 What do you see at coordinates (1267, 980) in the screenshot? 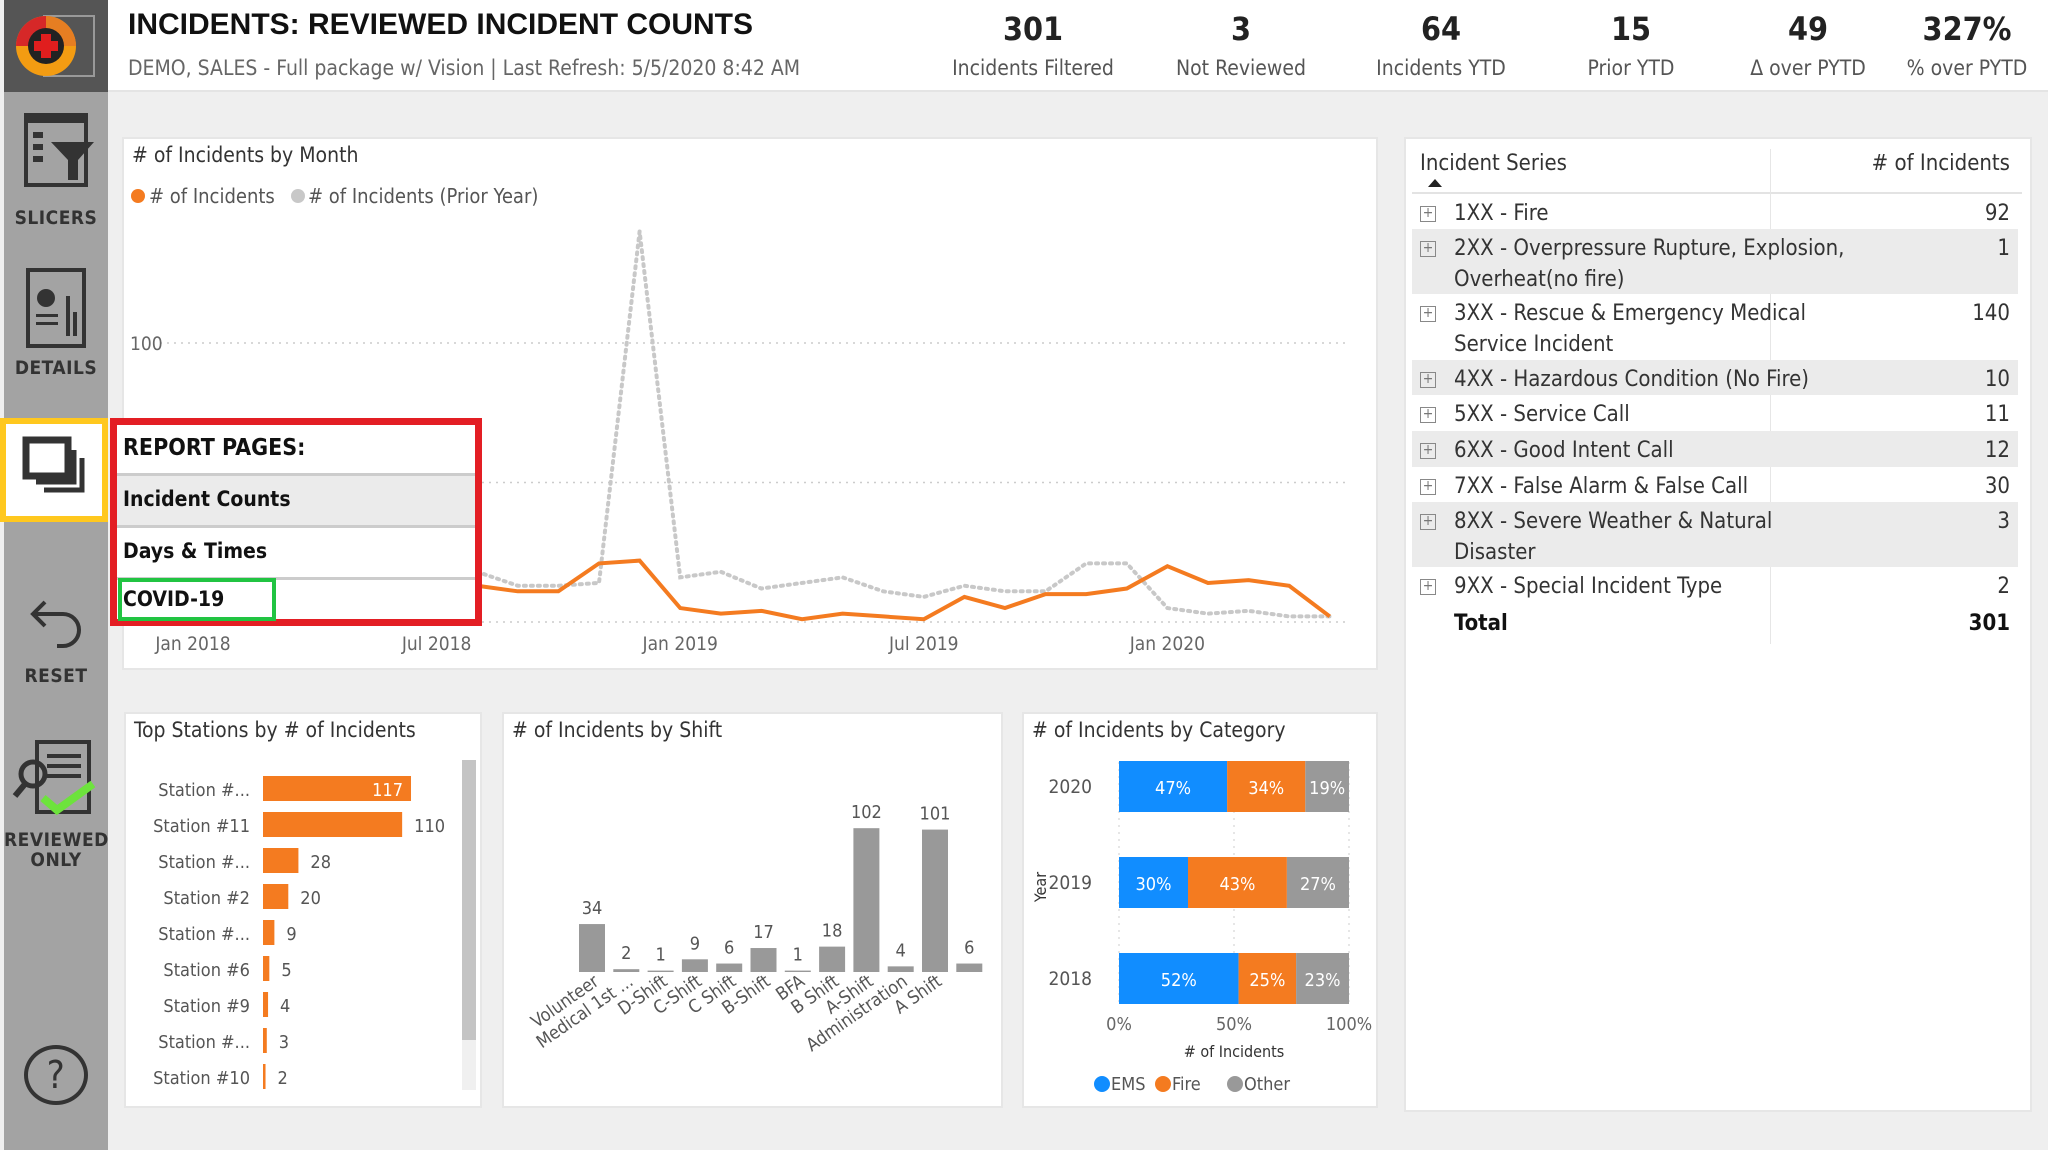
I see `data-label: 25%` at bounding box center [1267, 980].